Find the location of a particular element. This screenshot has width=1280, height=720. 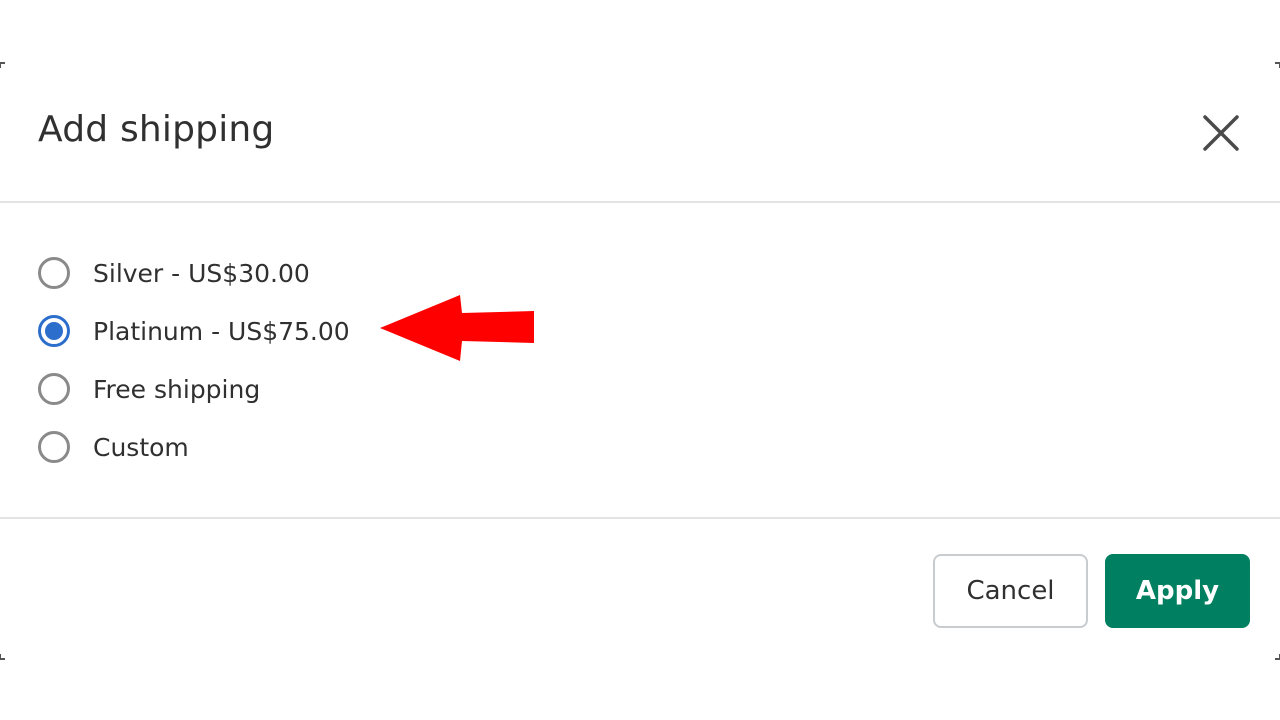

option-label: Silver - US$30.00 is located at coordinates (201, 273).